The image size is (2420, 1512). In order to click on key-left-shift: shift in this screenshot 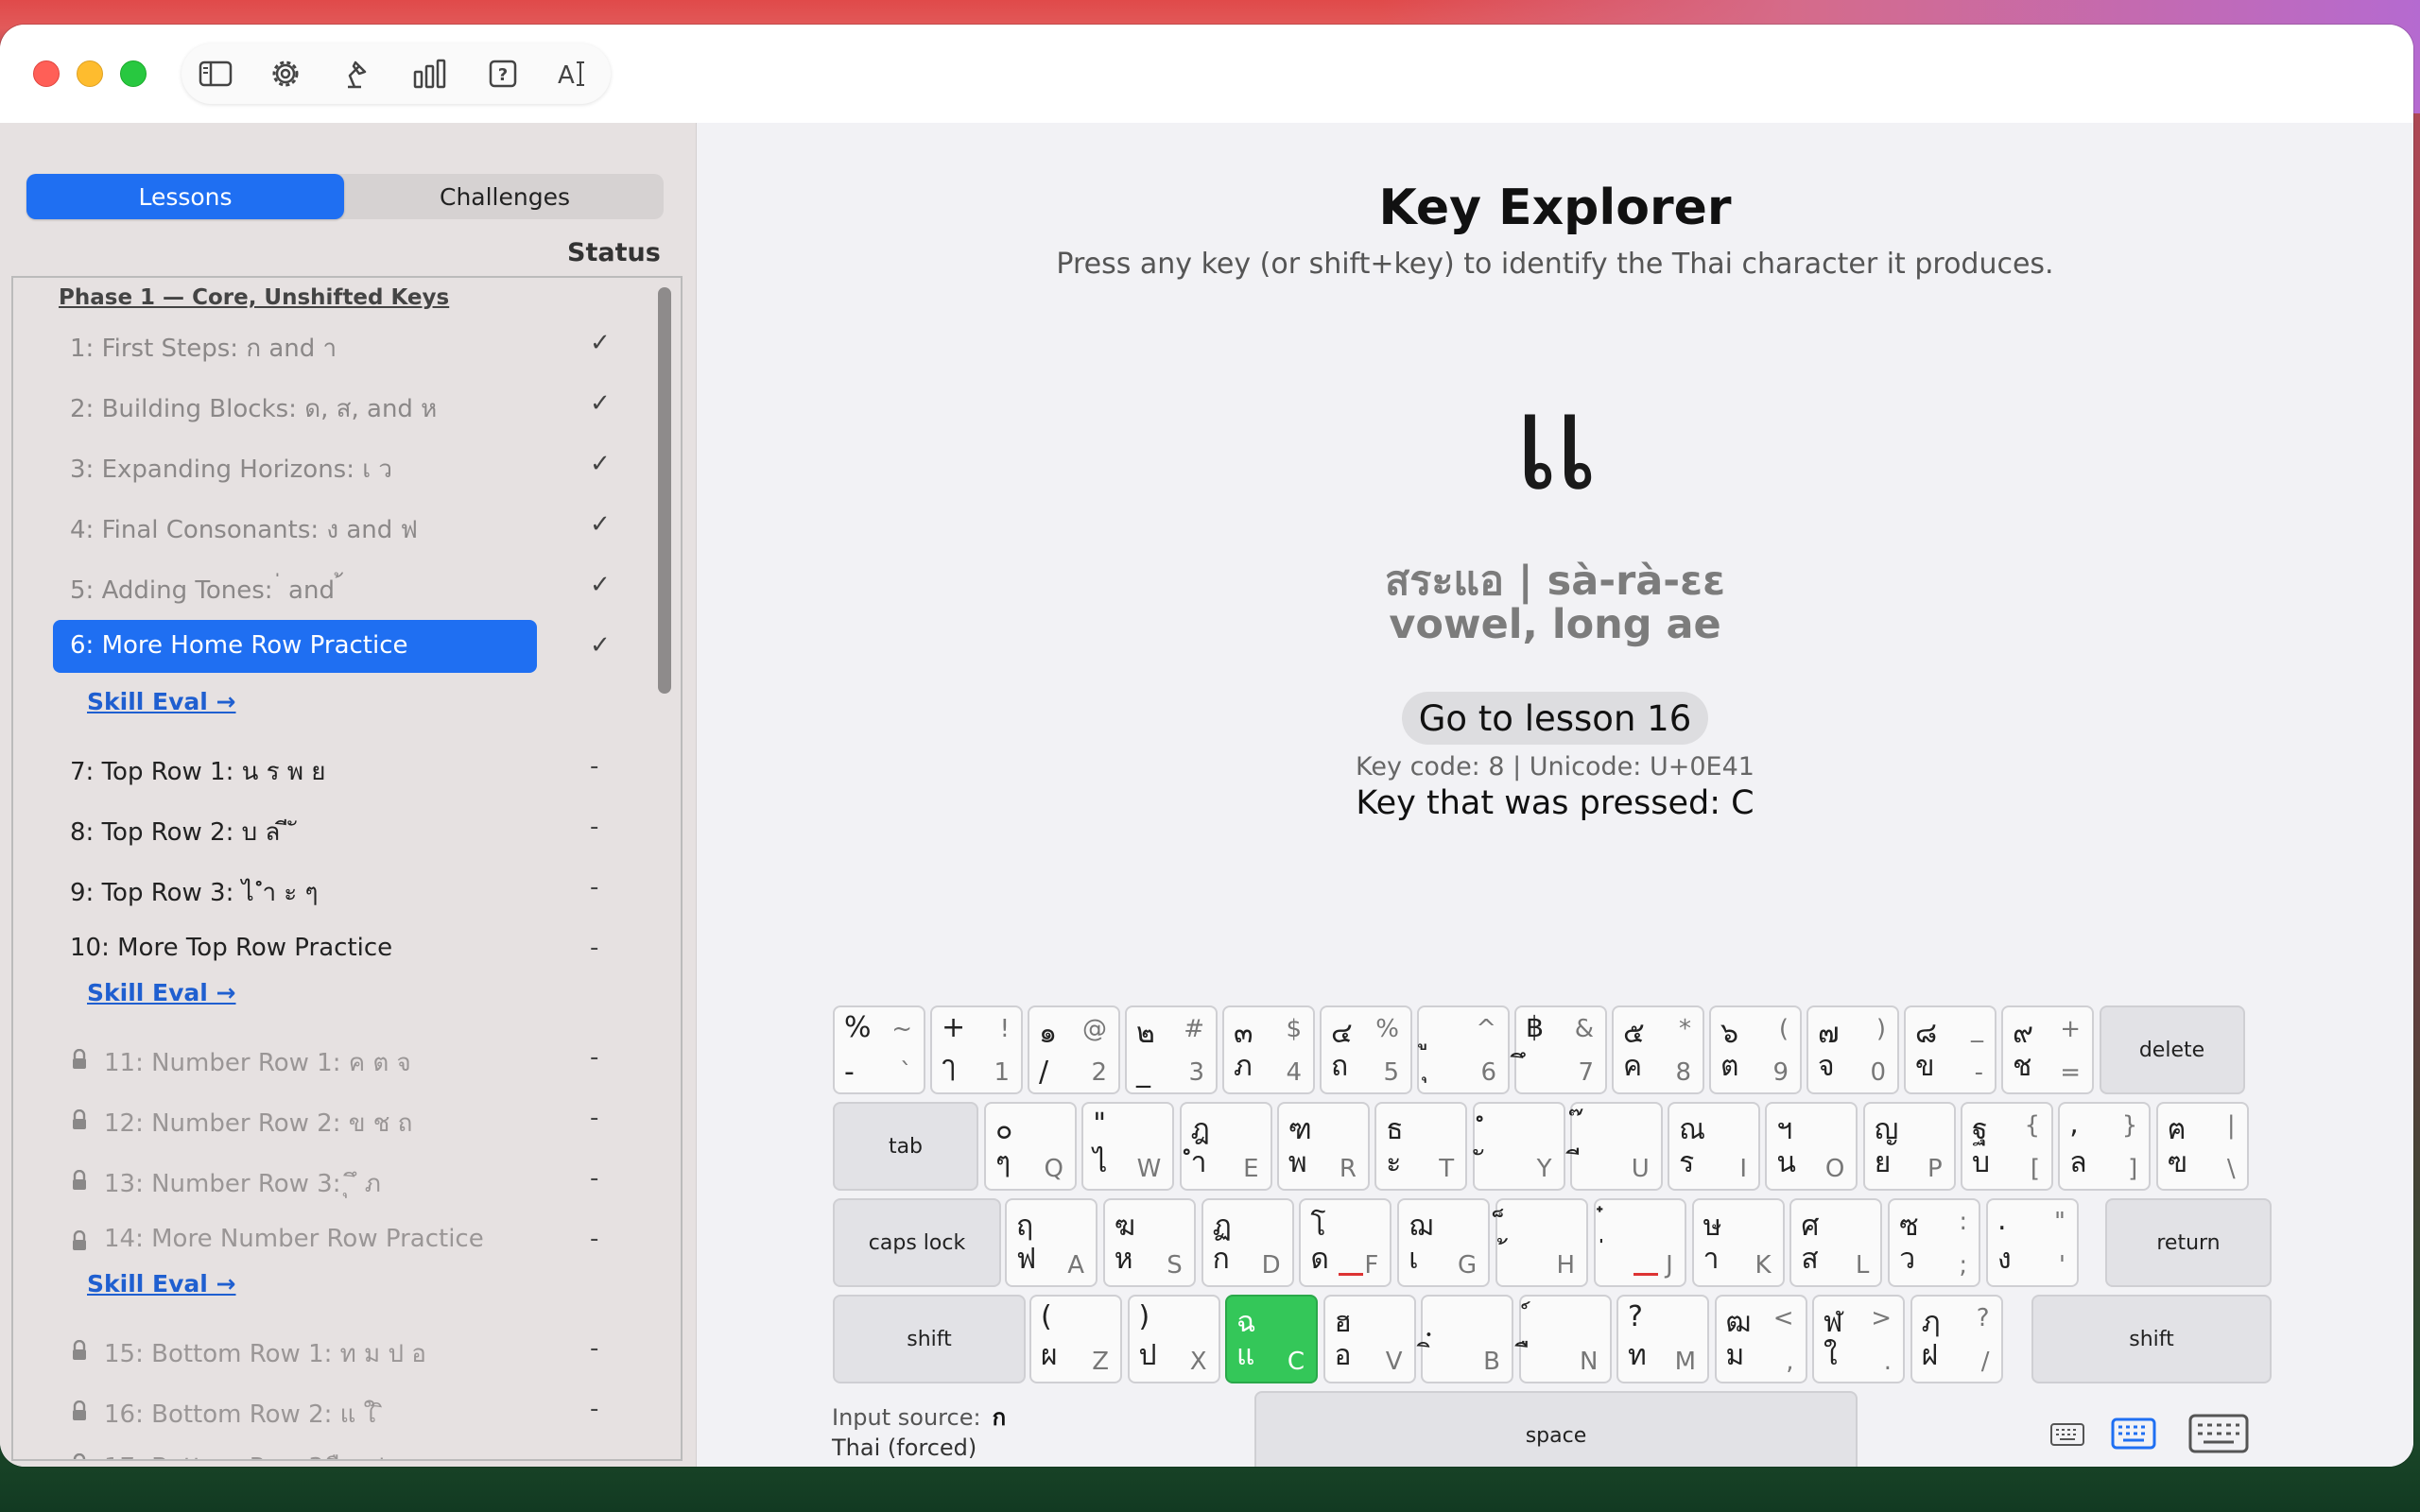, I will do `click(929, 1339)`.